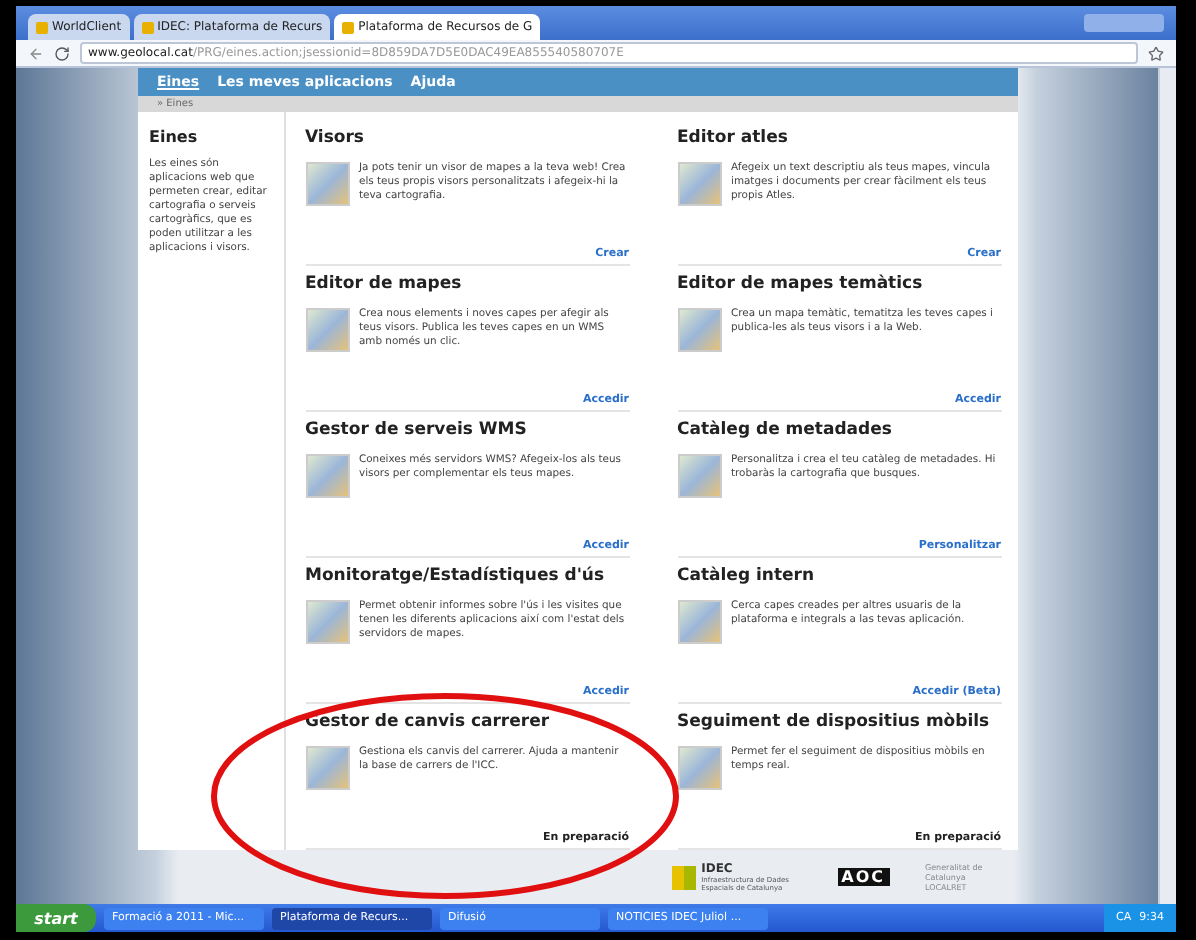 This screenshot has height=940, width=1196. I want to click on card-title: Seguiment de dispositius mòbils, so click(834, 722).